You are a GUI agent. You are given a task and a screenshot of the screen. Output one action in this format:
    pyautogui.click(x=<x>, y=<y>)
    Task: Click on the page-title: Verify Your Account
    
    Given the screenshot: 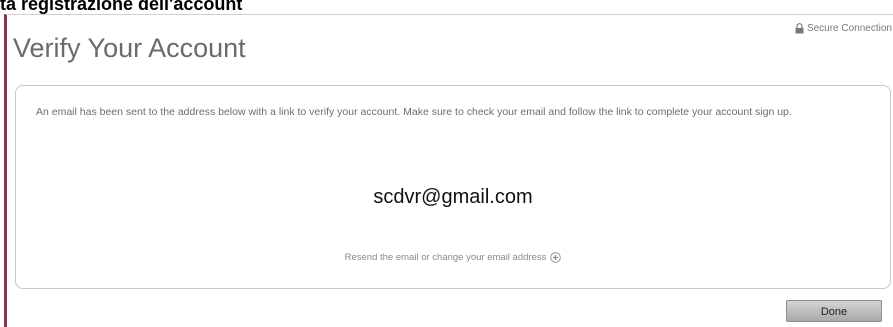 What is the action you would take?
    pyautogui.click(x=129, y=48)
    